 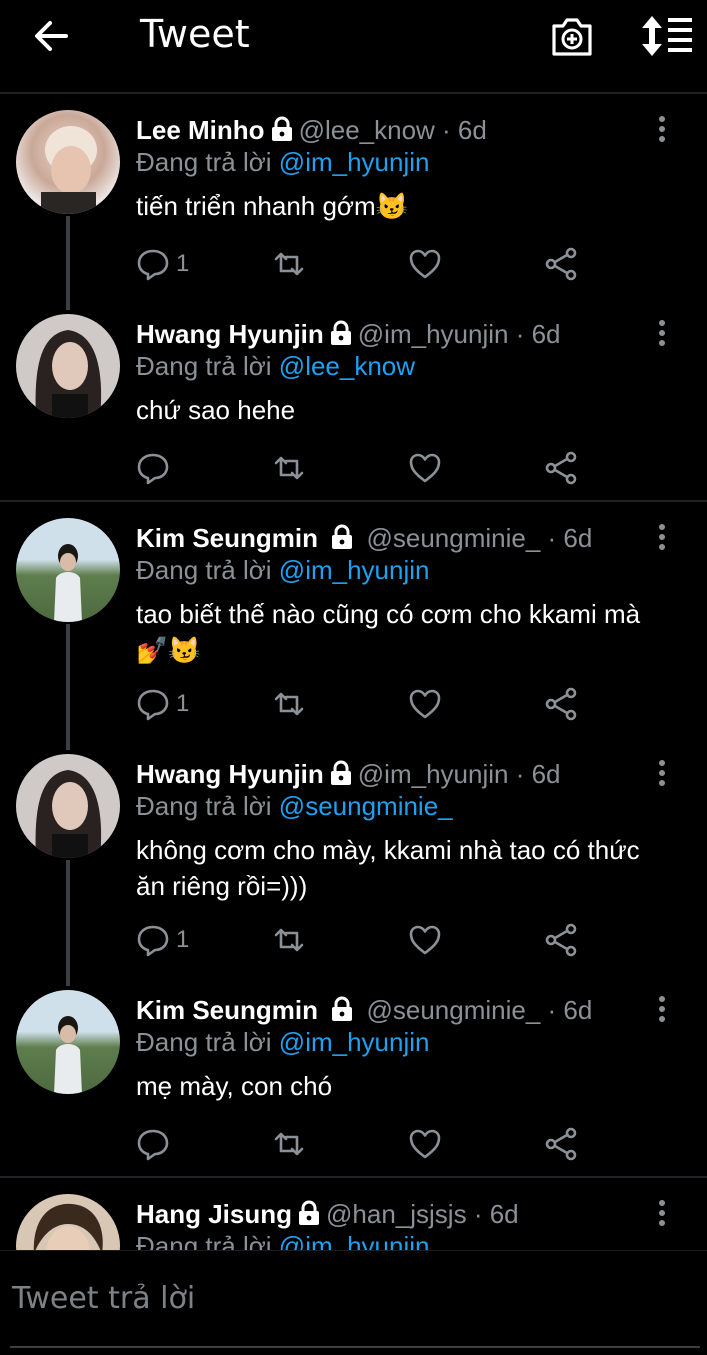 What do you see at coordinates (366, 130) in the screenshot?
I see `user-handle: @lee_know` at bounding box center [366, 130].